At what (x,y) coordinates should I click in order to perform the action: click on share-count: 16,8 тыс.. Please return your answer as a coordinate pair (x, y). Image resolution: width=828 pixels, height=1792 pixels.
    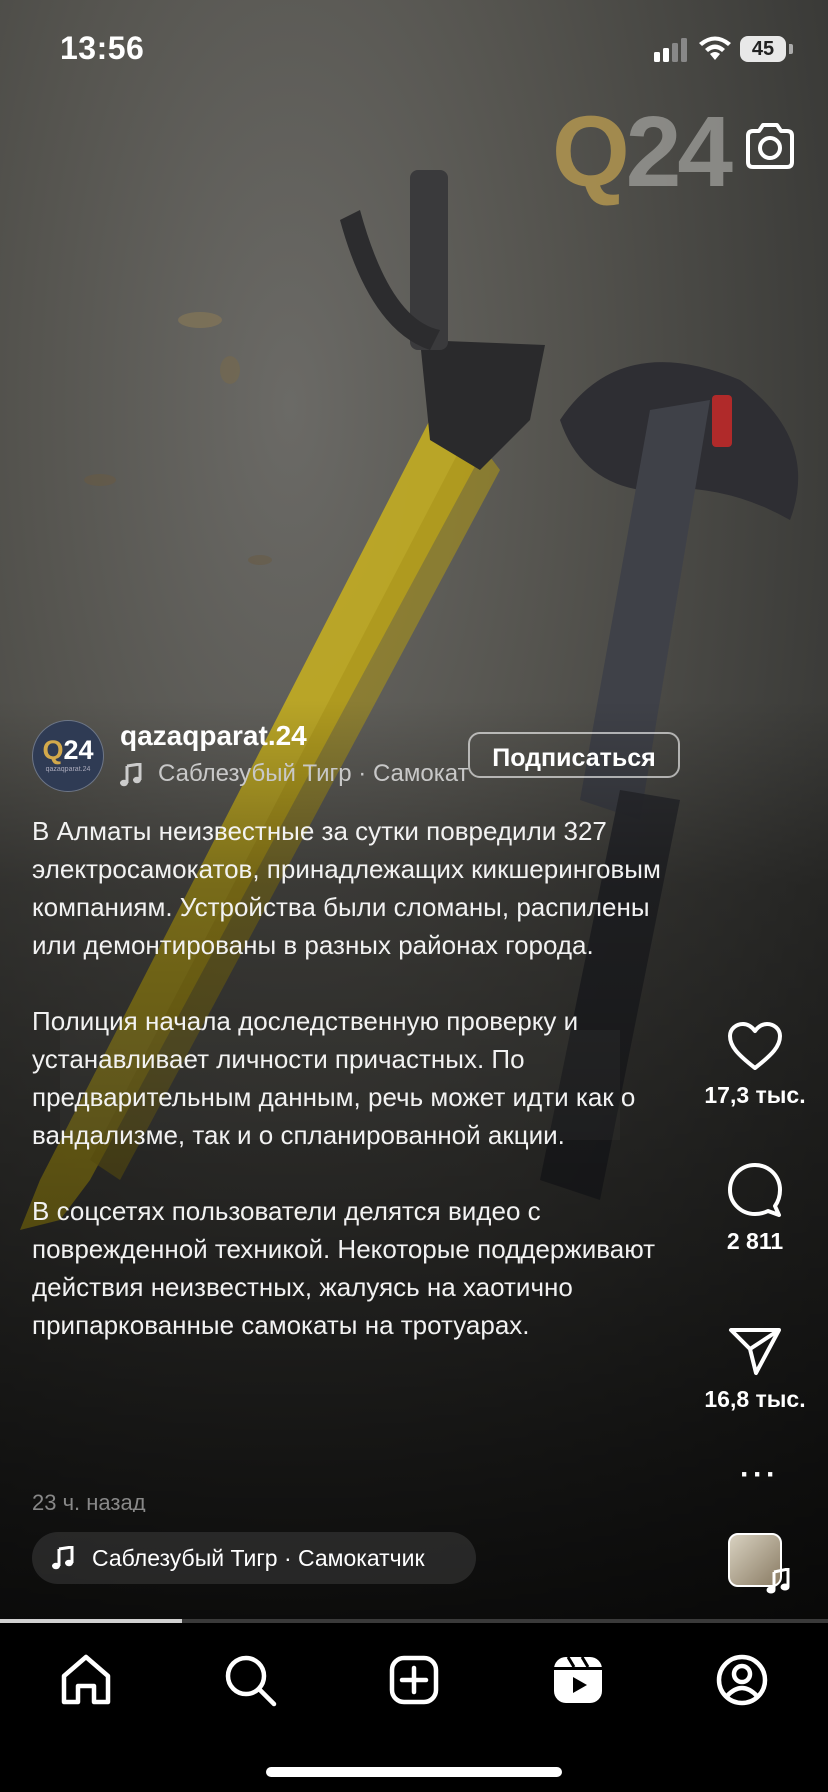
    Looking at the image, I should click on (755, 1399).